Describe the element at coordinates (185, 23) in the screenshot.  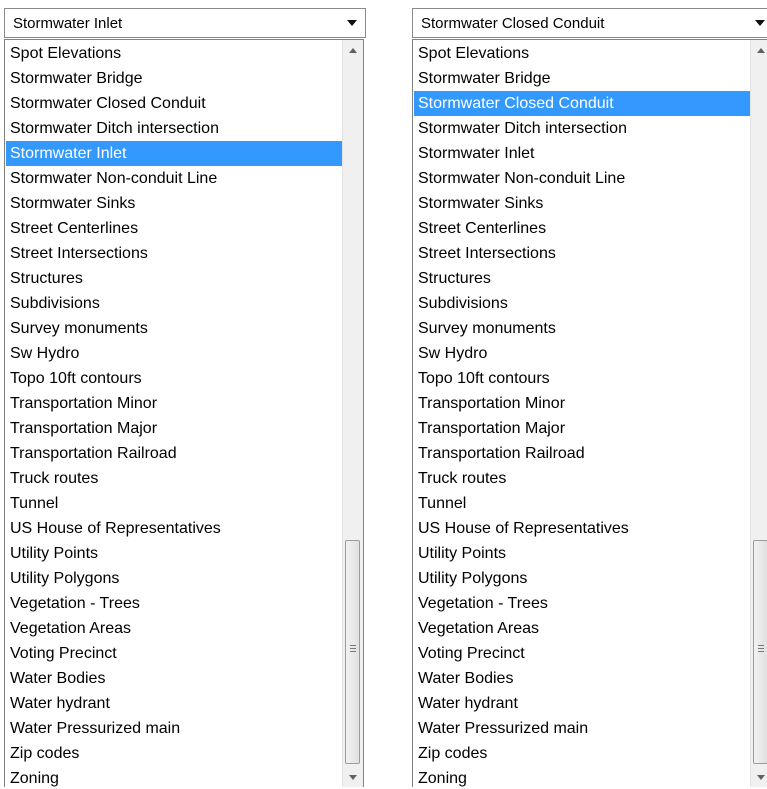
I see `layer-select-left: Stormwater Inlet` at that location.